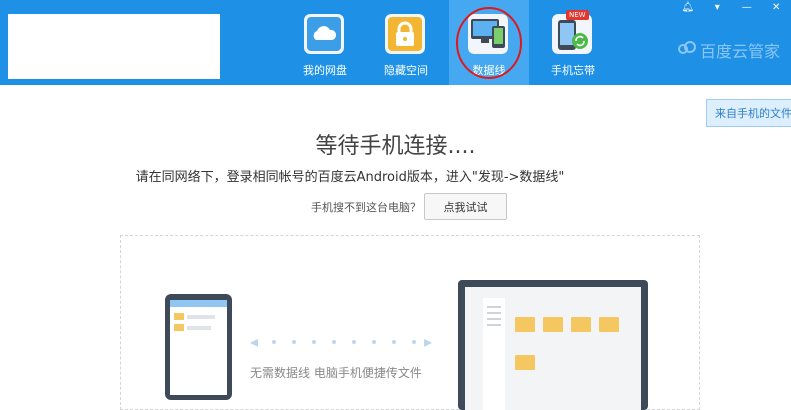 The height and width of the screenshot is (410, 791). What do you see at coordinates (732, 7) in the screenshot?
I see `window-controls: 🔔︎ ▾ — ✕` at bounding box center [732, 7].